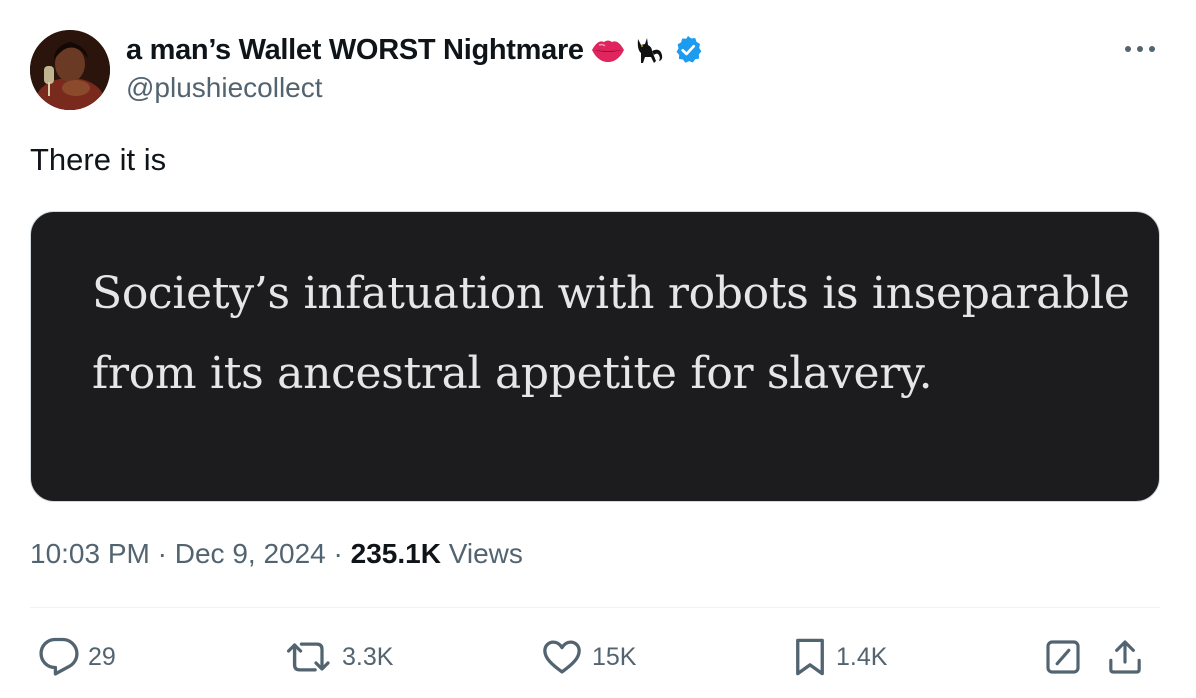 The height and width of the screenshot is (698, 1196). What do you see at coordinates (339, 657) in the screenshot?
I see `repost-button: 3.3K` at bounding box center [339, 657].